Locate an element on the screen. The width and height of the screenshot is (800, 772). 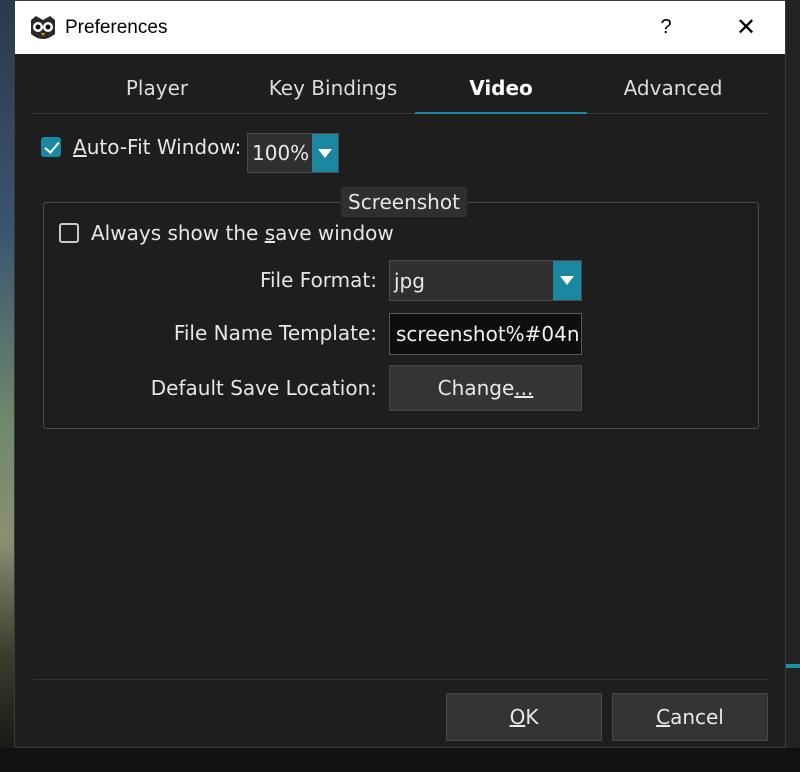
background-app-bottom is located at coordinates (400, 760).